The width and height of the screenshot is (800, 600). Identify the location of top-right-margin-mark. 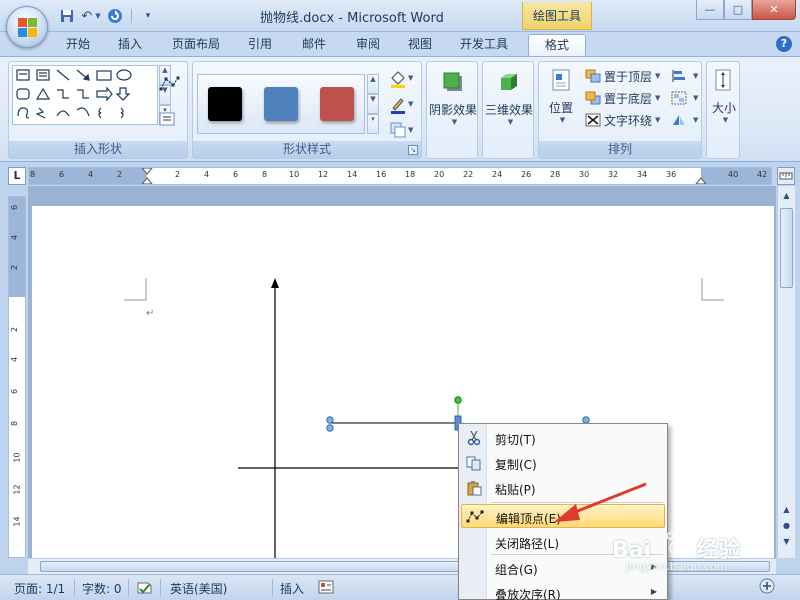
(712, 289).